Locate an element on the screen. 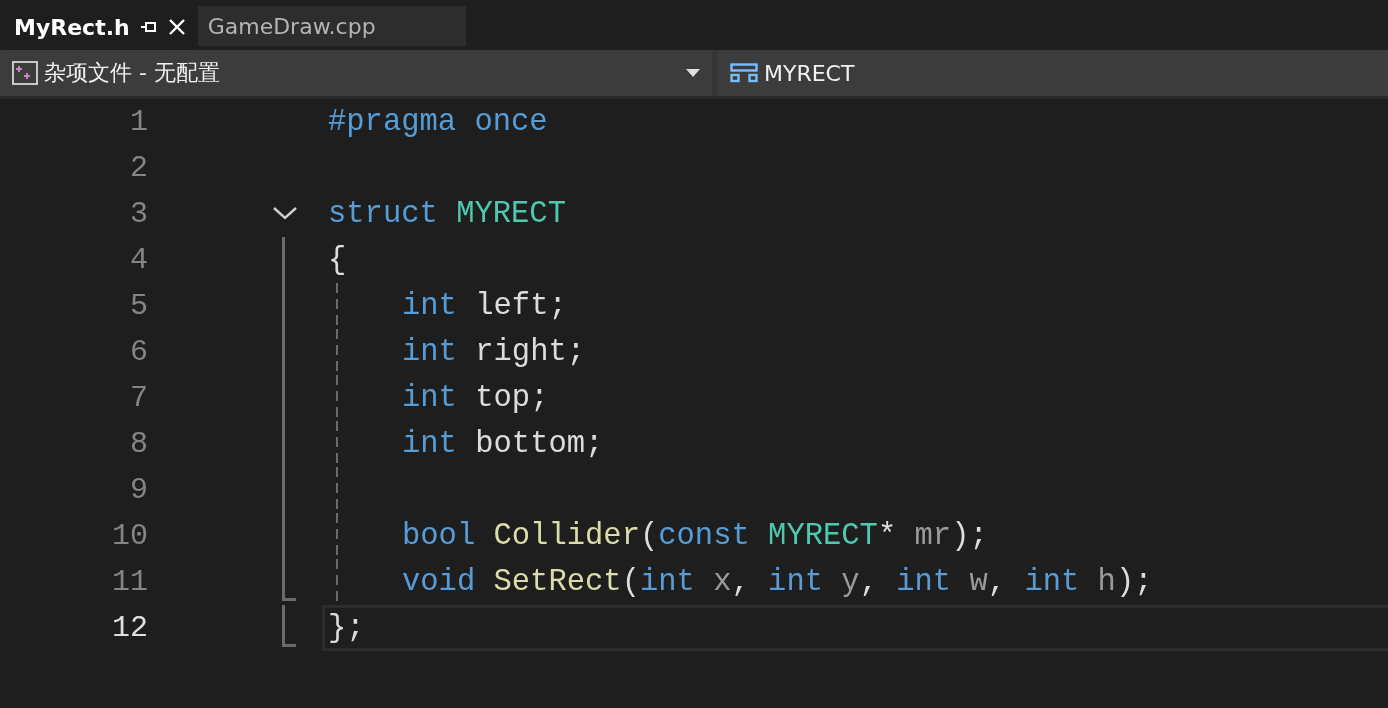 The width and height of the screenshot is (1388, 708). line-number: 7 is located at coordinates (138, 398).